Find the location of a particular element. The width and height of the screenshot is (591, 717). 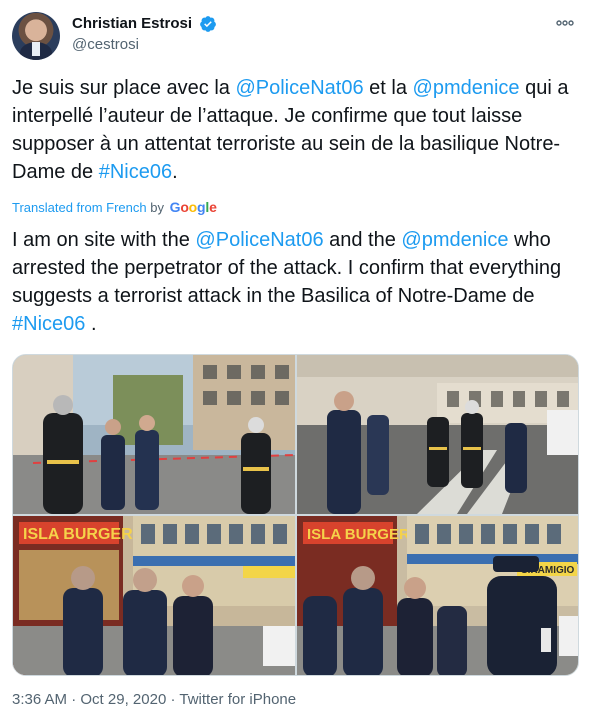

author-handle: @cestrosi is located at coordinates (144, 45).